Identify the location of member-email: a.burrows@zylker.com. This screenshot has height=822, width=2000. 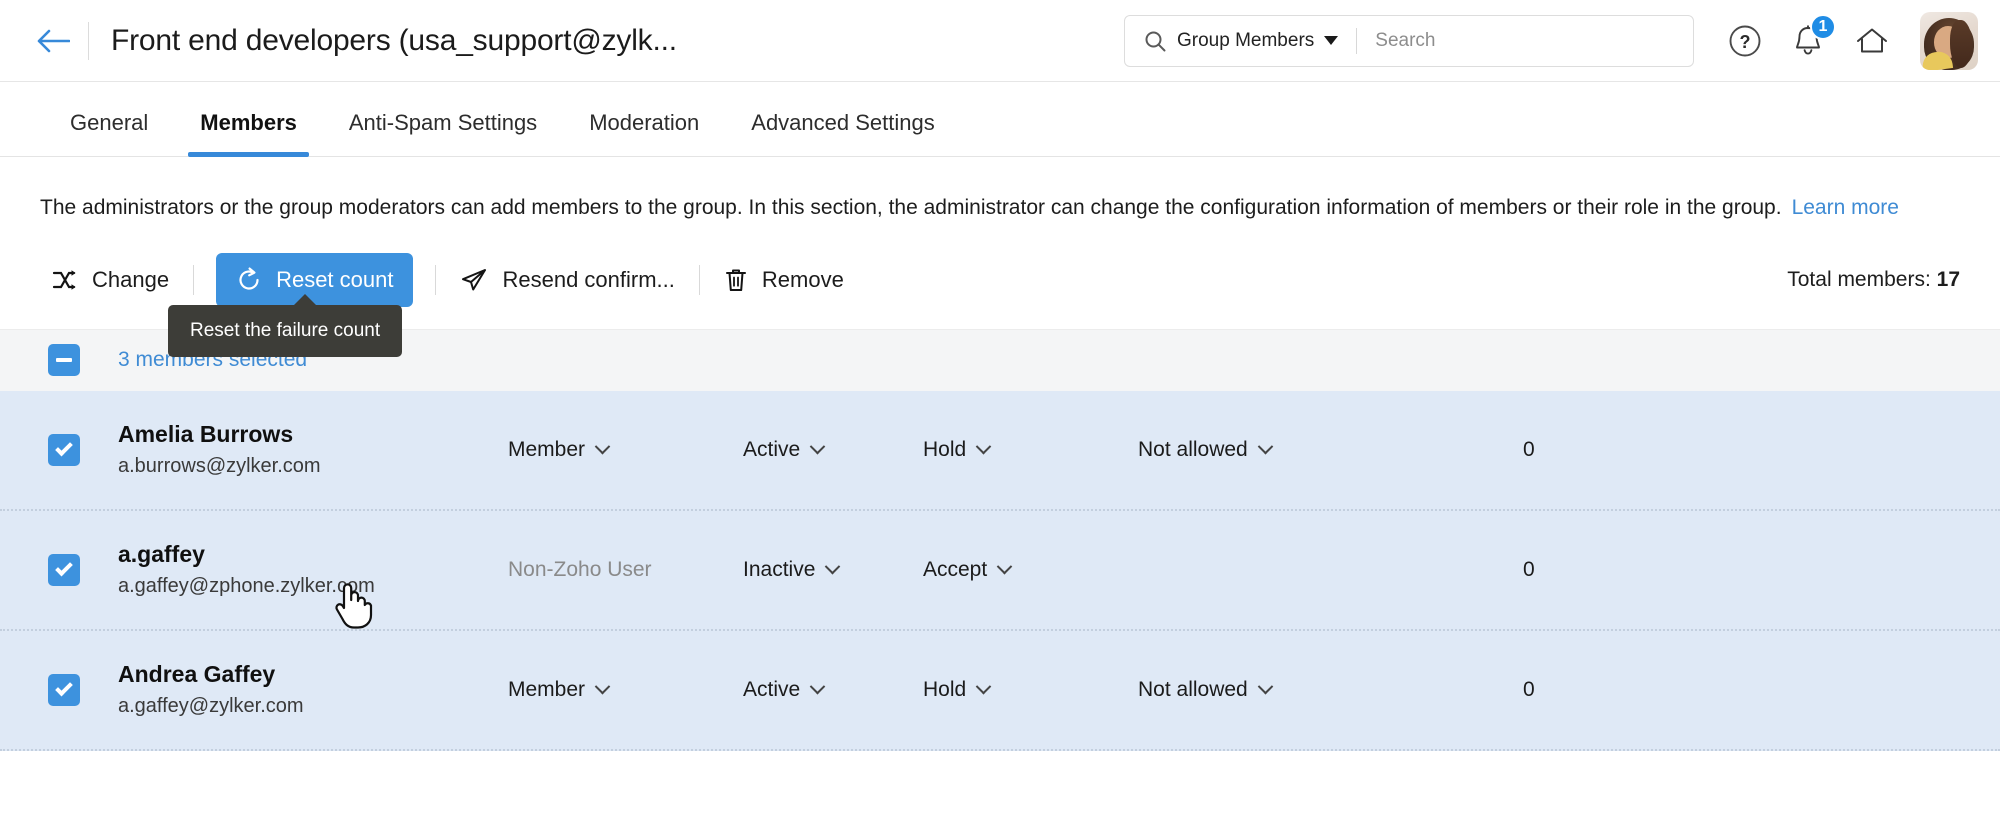
(219, 466).